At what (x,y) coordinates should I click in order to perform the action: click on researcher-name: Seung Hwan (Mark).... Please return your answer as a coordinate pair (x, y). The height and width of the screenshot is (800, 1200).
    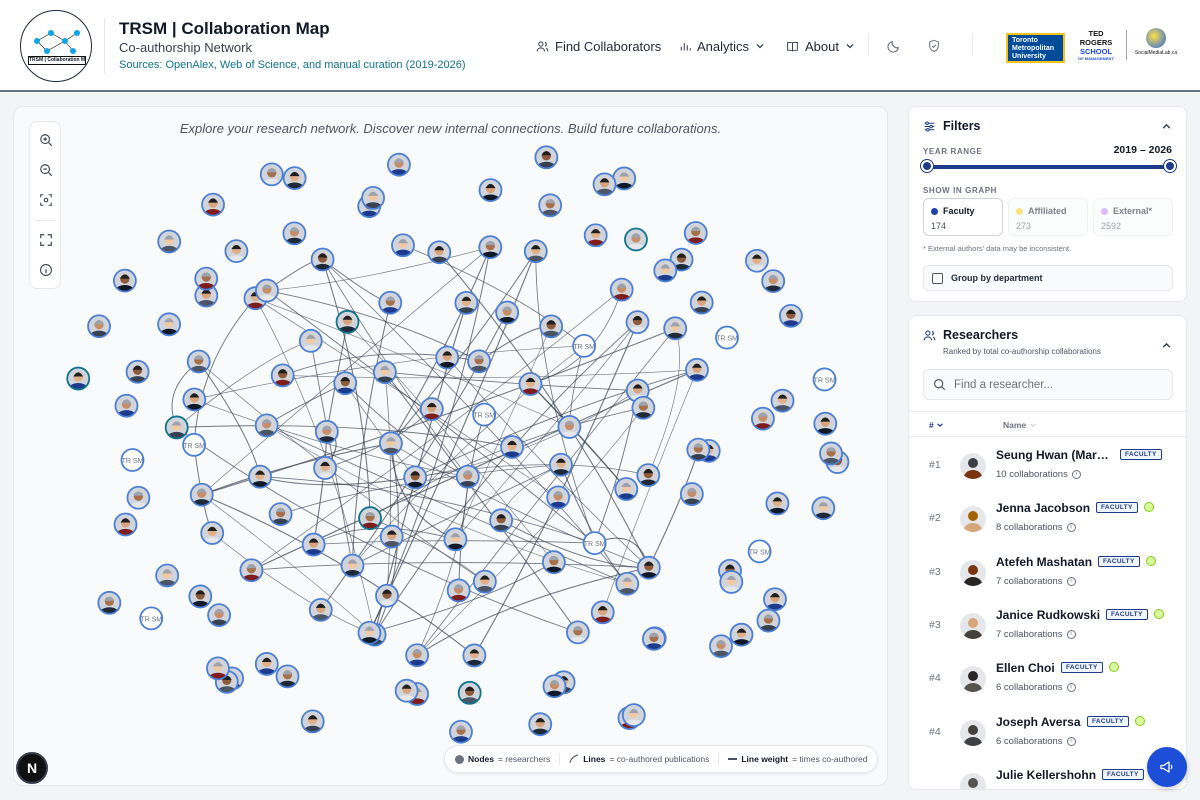
    Looking at the image, I should click on (1055, 455).